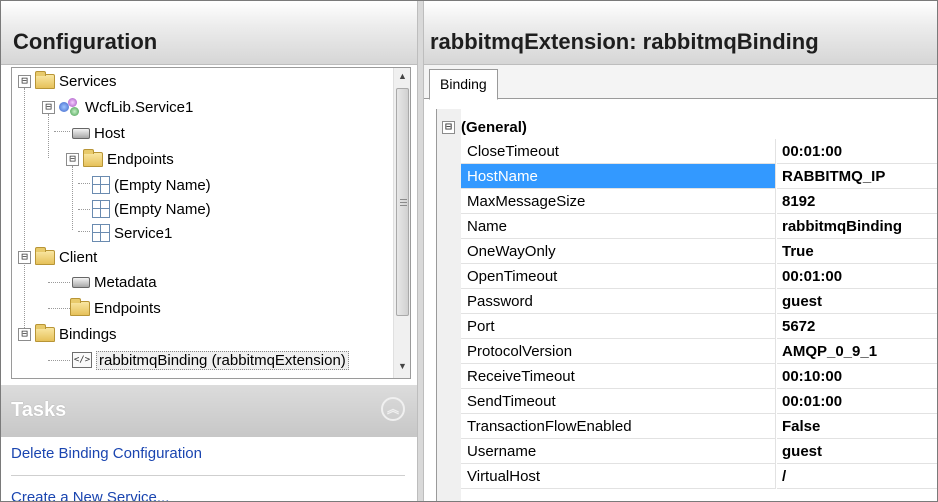 The height and width of the screenshot is (502, 938). I want to click on property-row-port: Port 5672, so click(699, 326).